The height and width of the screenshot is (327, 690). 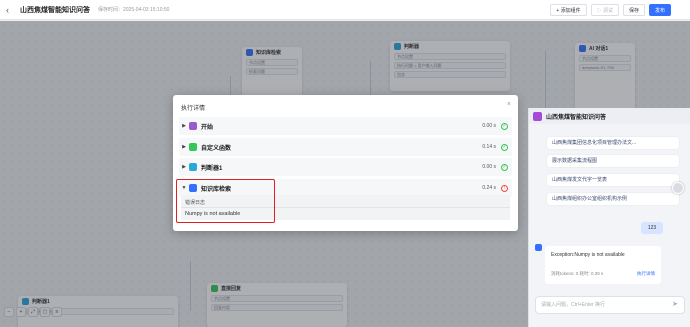 I want to click on close-icon: ×, so click(x=509, y=104).